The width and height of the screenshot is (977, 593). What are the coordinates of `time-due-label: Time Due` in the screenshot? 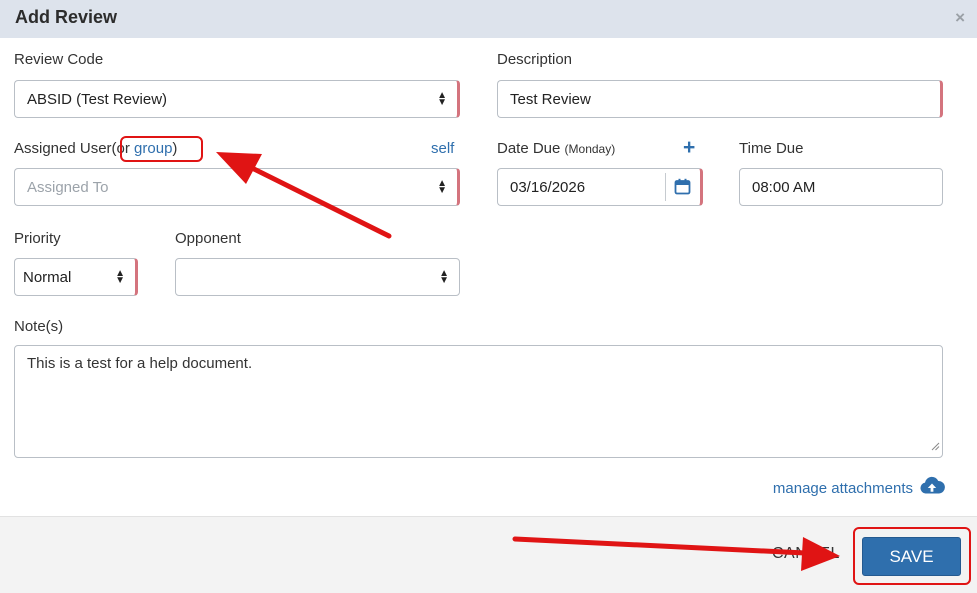 It's located at (771, 148).